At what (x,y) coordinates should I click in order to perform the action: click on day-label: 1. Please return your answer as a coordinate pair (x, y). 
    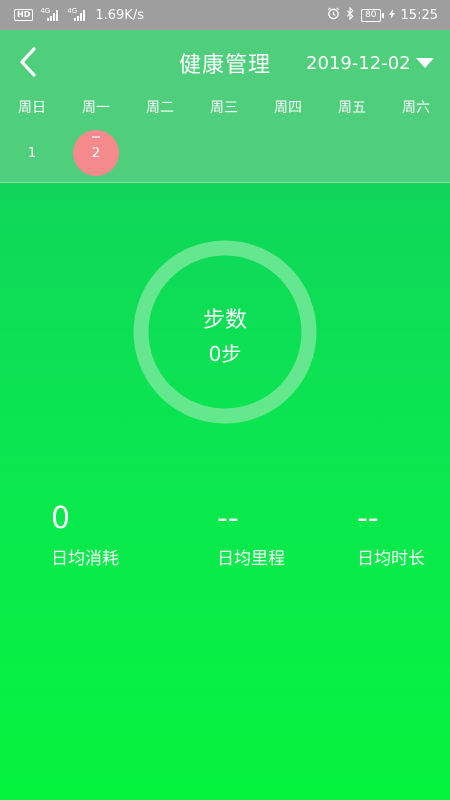
    Looking at the image, I should click on (32, 153).